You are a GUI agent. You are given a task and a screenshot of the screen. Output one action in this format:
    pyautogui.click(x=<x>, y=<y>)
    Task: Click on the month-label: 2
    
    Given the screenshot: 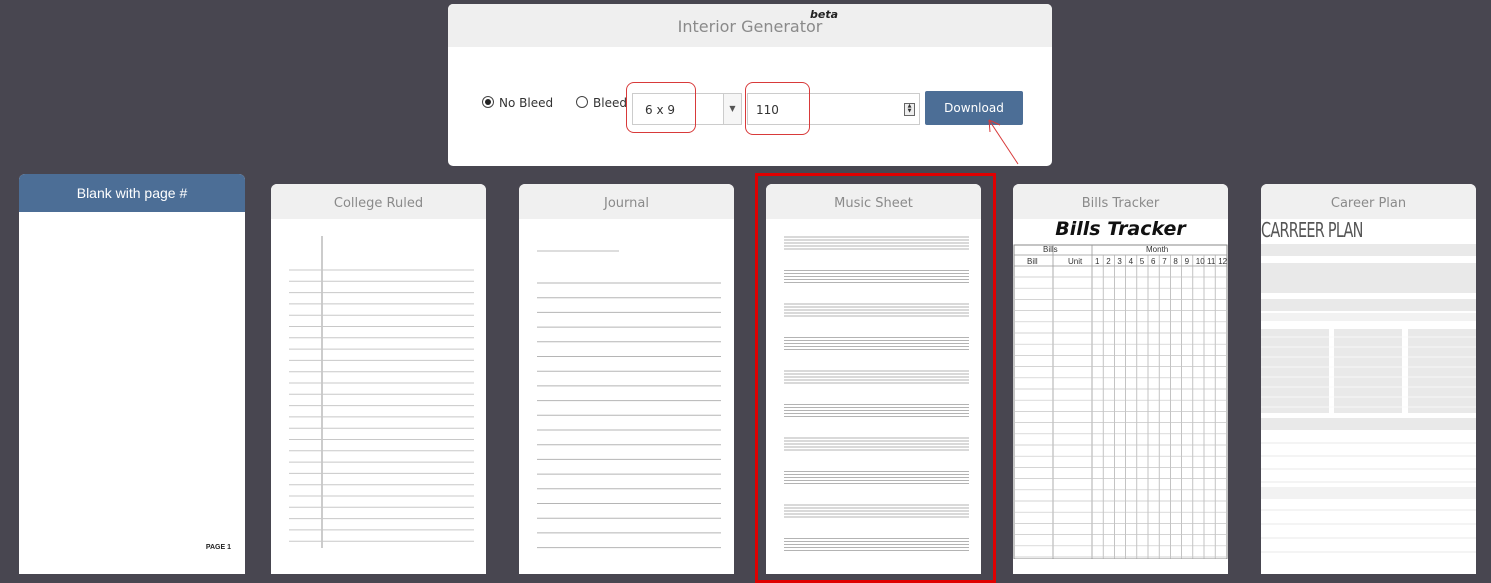 What is the action you would take?
    pyautogui.click(x=1108, y=261)
    